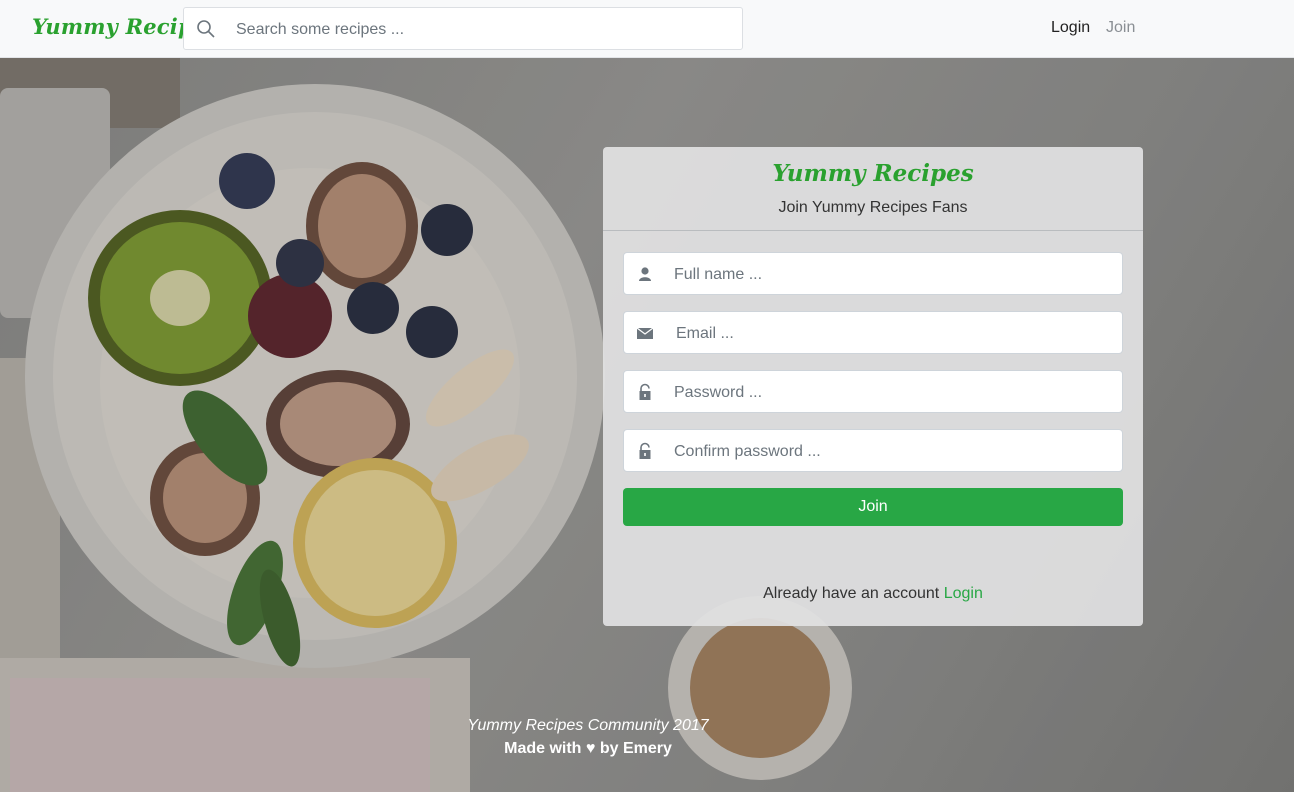 The width and height of the screenshot is (1294, 792). Describe the element at coordinates (206, 29) in the screenshot. I see `search-icon` at that location.